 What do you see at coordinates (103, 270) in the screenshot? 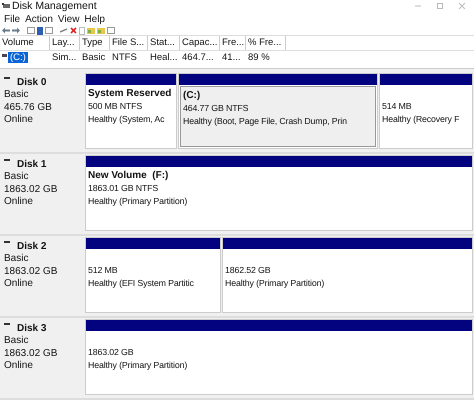
I see `partition-size: 512 MB` at bounding box center [103, 270].